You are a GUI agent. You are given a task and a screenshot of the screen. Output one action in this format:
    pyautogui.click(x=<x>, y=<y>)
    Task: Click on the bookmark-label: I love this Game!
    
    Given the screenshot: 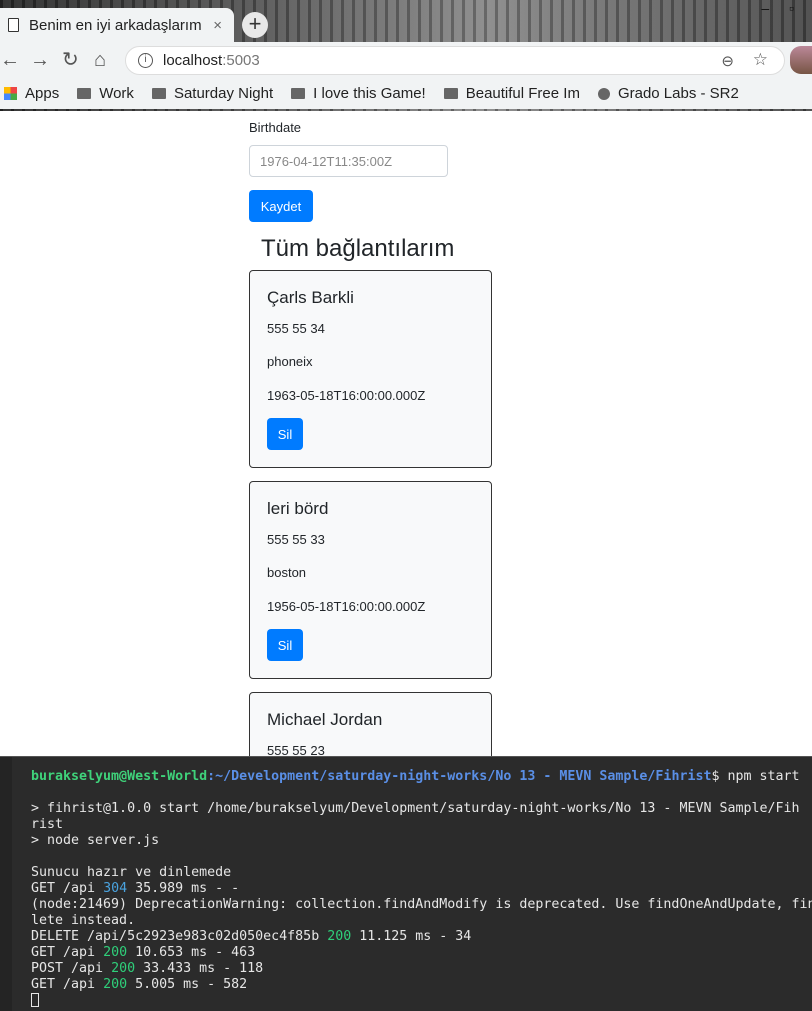 What is the action you would take?
    pyautogui.click(x=369, y=93)
    